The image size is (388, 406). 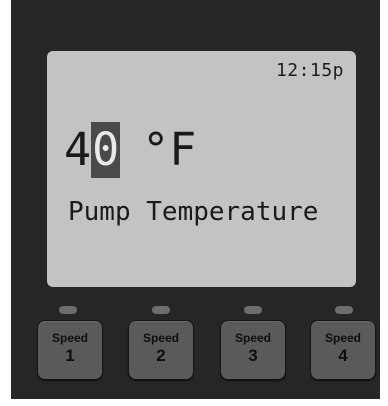 What do you see at coordinates (342, 338) in the screenshot?
I see `speed-4-button-label: Speed` at bounding box center [342, 338].